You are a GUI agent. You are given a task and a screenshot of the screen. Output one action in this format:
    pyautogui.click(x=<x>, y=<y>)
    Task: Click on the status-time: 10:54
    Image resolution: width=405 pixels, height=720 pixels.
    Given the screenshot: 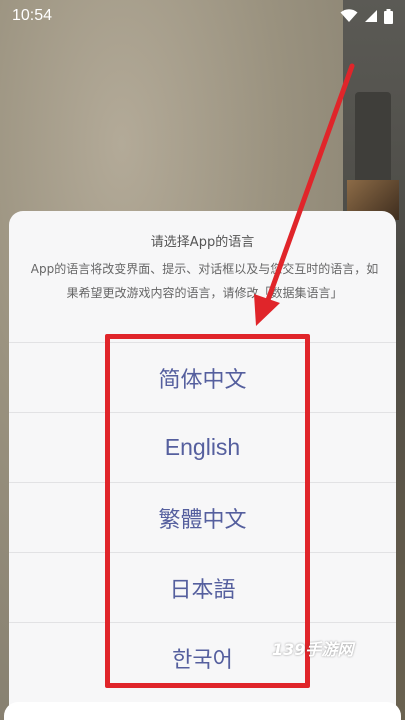 What is the action you would take?
    pyautogui.click(x=32, y=15)
    